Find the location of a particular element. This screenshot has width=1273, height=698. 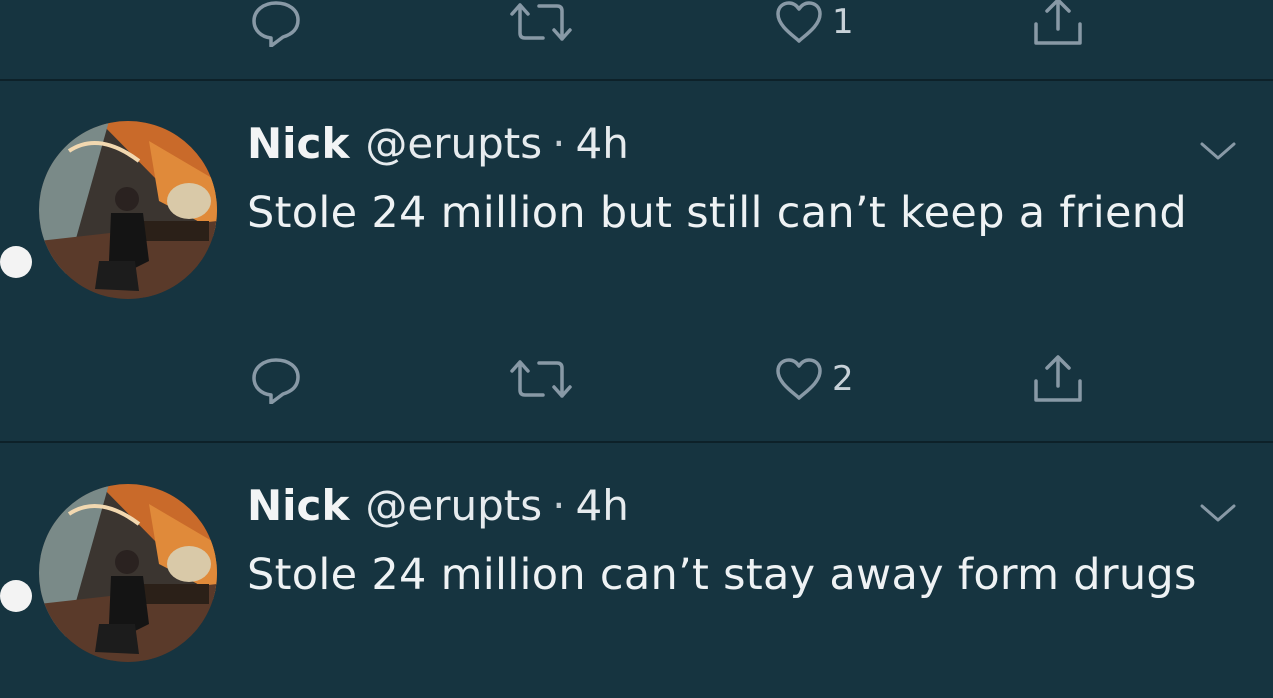

like-button: 2 is located at coordinates (814, 379).